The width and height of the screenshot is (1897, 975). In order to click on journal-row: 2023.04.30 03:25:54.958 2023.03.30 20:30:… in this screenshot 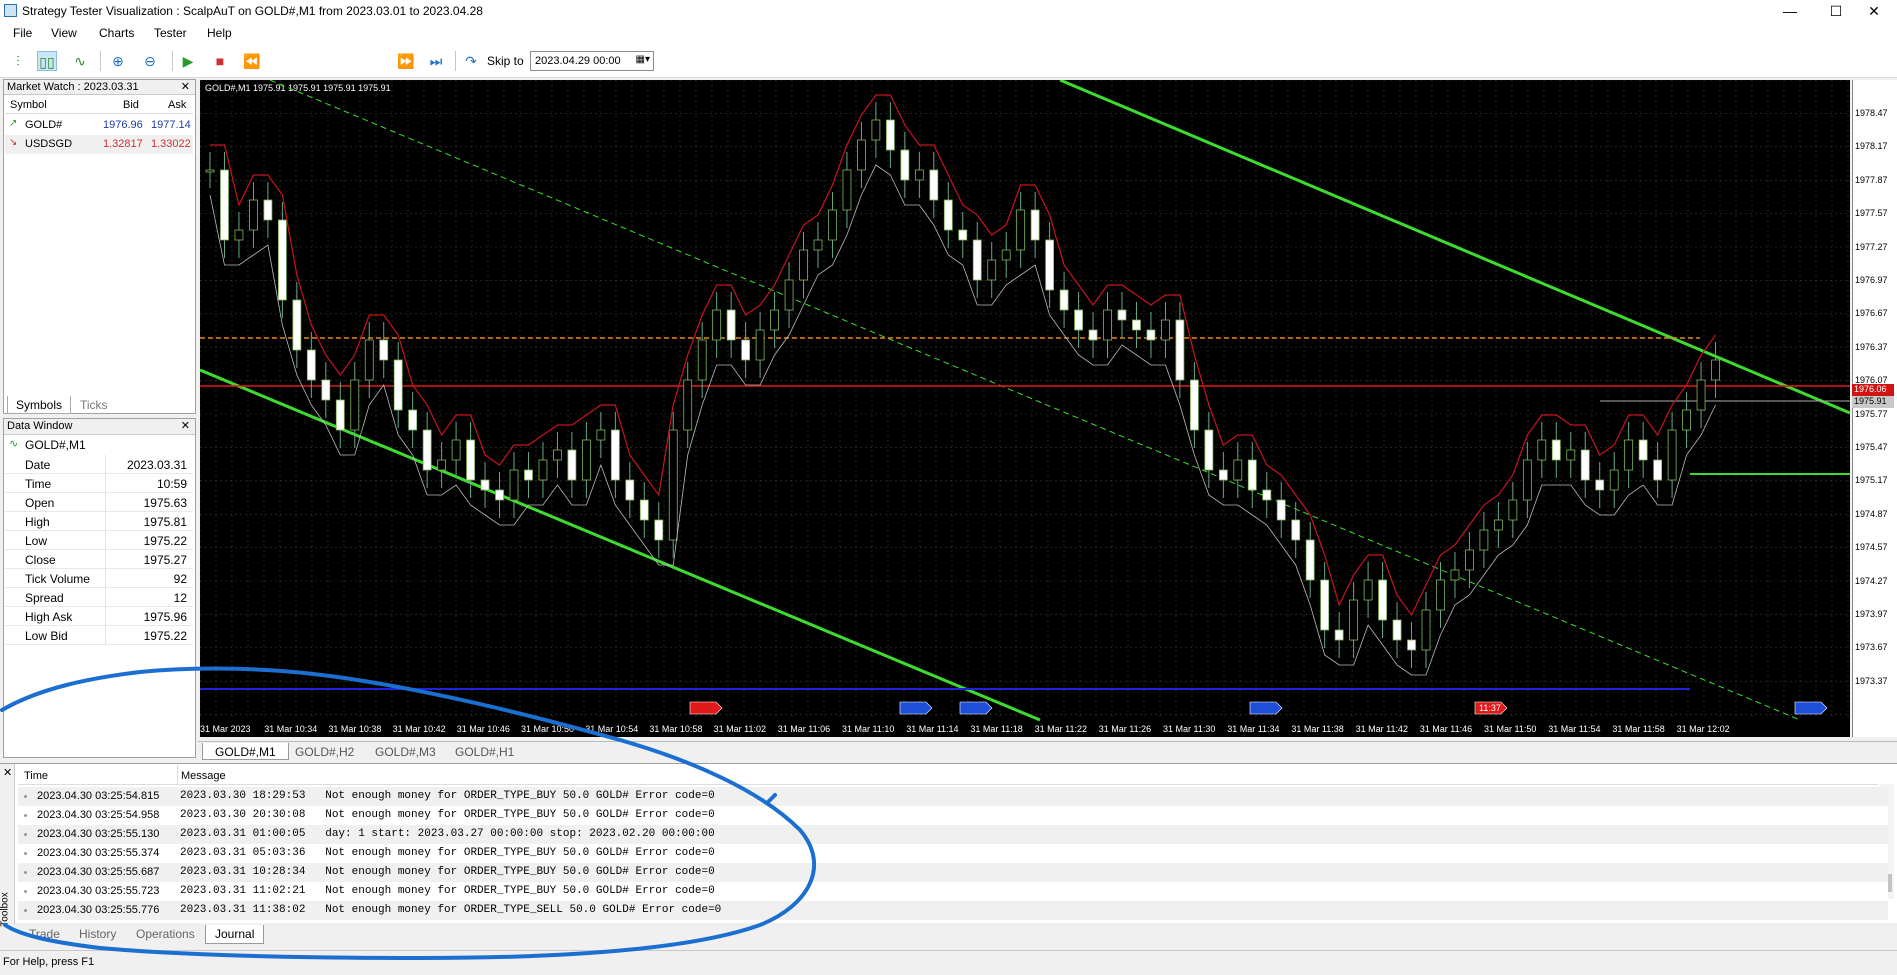, I will do `click(953, 815)`.